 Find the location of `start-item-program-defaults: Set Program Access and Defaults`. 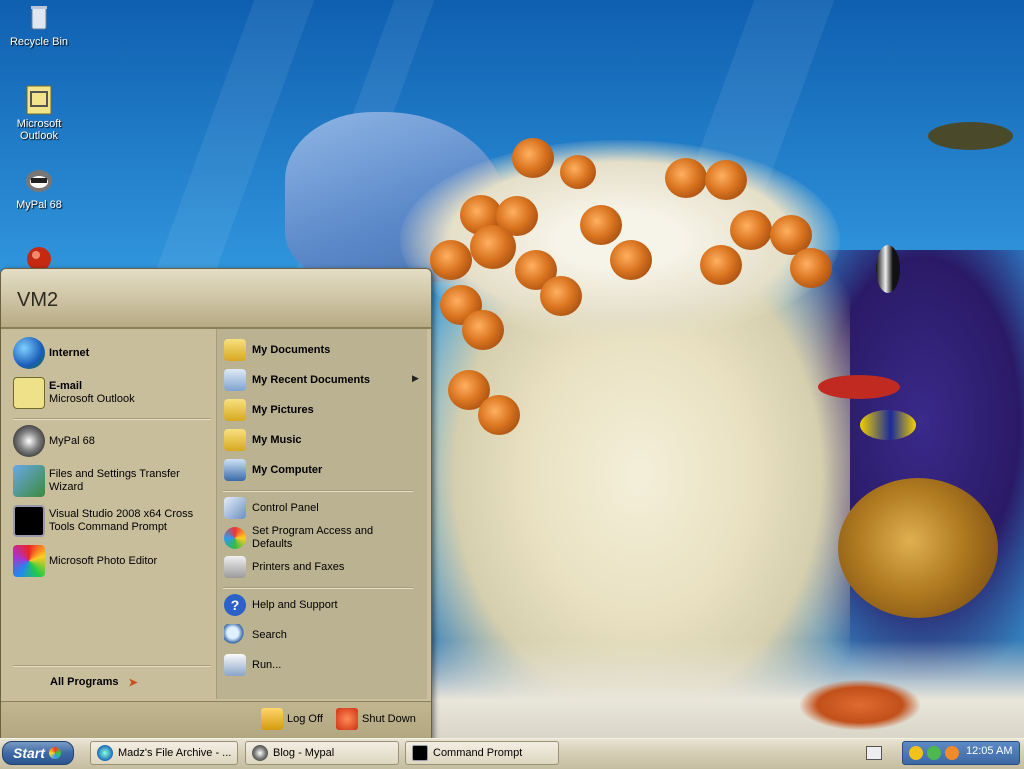

start-item-program-defaults: Set Program Access and Defaults is located at coordinates (314, 538).